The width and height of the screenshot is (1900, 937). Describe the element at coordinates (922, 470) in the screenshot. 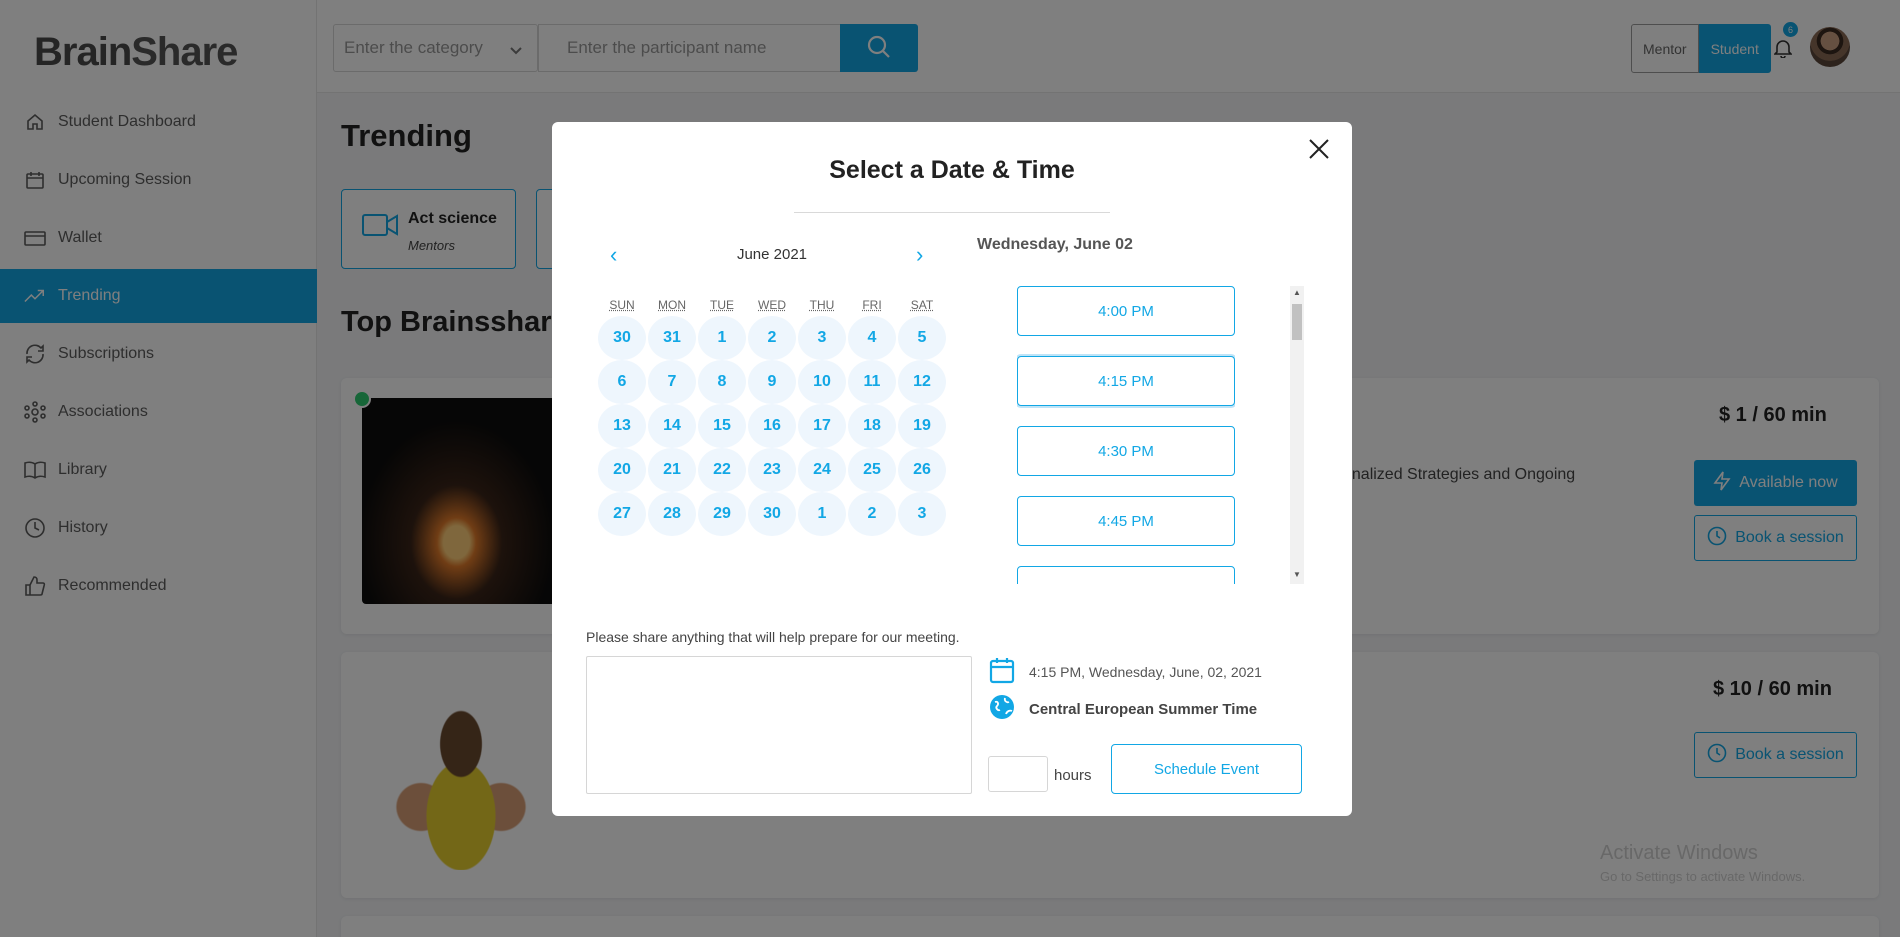

I see `calendar-day: 26` at that location.